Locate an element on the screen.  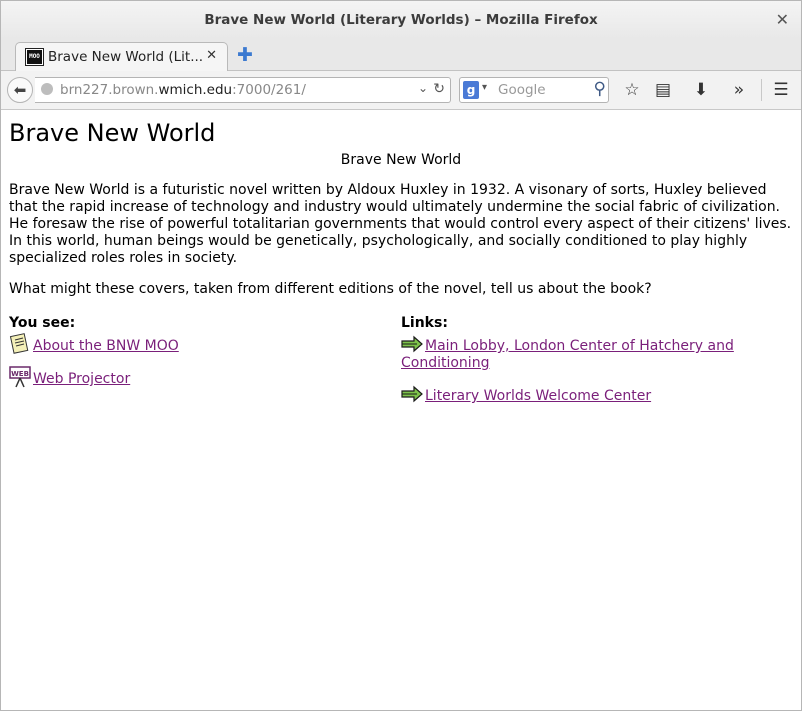
search-placeholder: Google is located at coordinates (522, 90).